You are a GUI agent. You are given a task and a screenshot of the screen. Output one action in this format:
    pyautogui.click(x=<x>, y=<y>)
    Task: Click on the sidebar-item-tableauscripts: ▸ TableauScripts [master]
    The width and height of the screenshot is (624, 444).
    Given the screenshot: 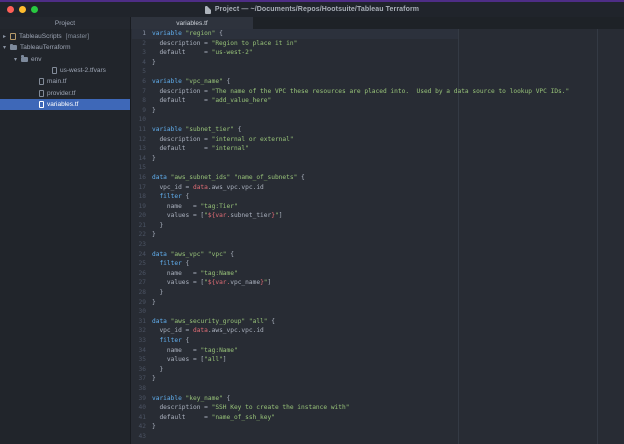 What is the action you would take?
    pyautogui.click(x=65, y=36)
    